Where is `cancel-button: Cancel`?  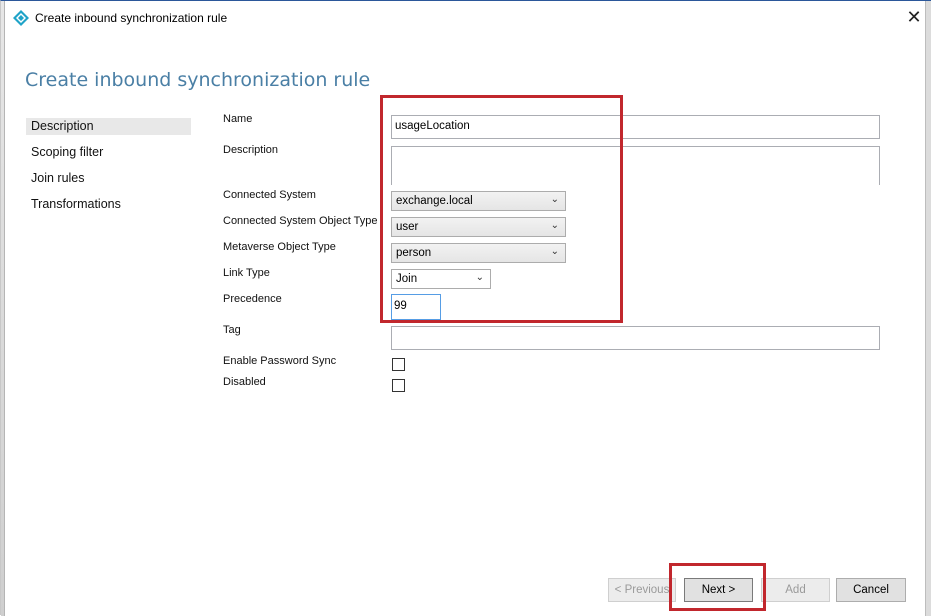
cancel-button: Cancel is located at coordinates (871, 590).